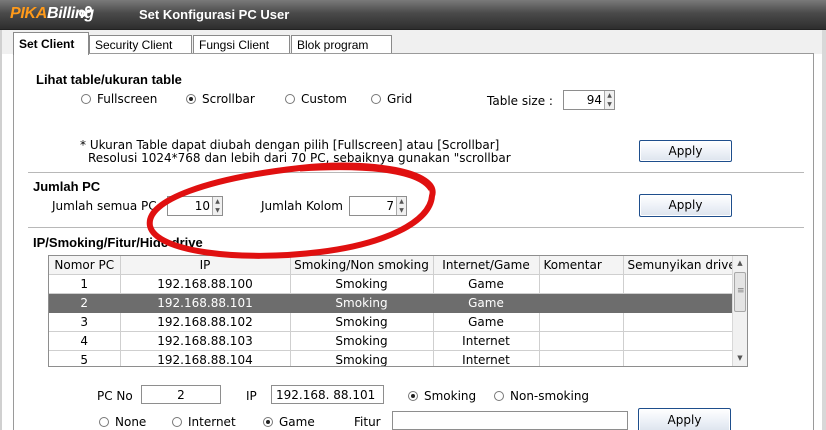  What do you see at coordinates (191, 99) in the screenshot?
I see `radio-scrollbar-circle` at bounding box center [191, 99].